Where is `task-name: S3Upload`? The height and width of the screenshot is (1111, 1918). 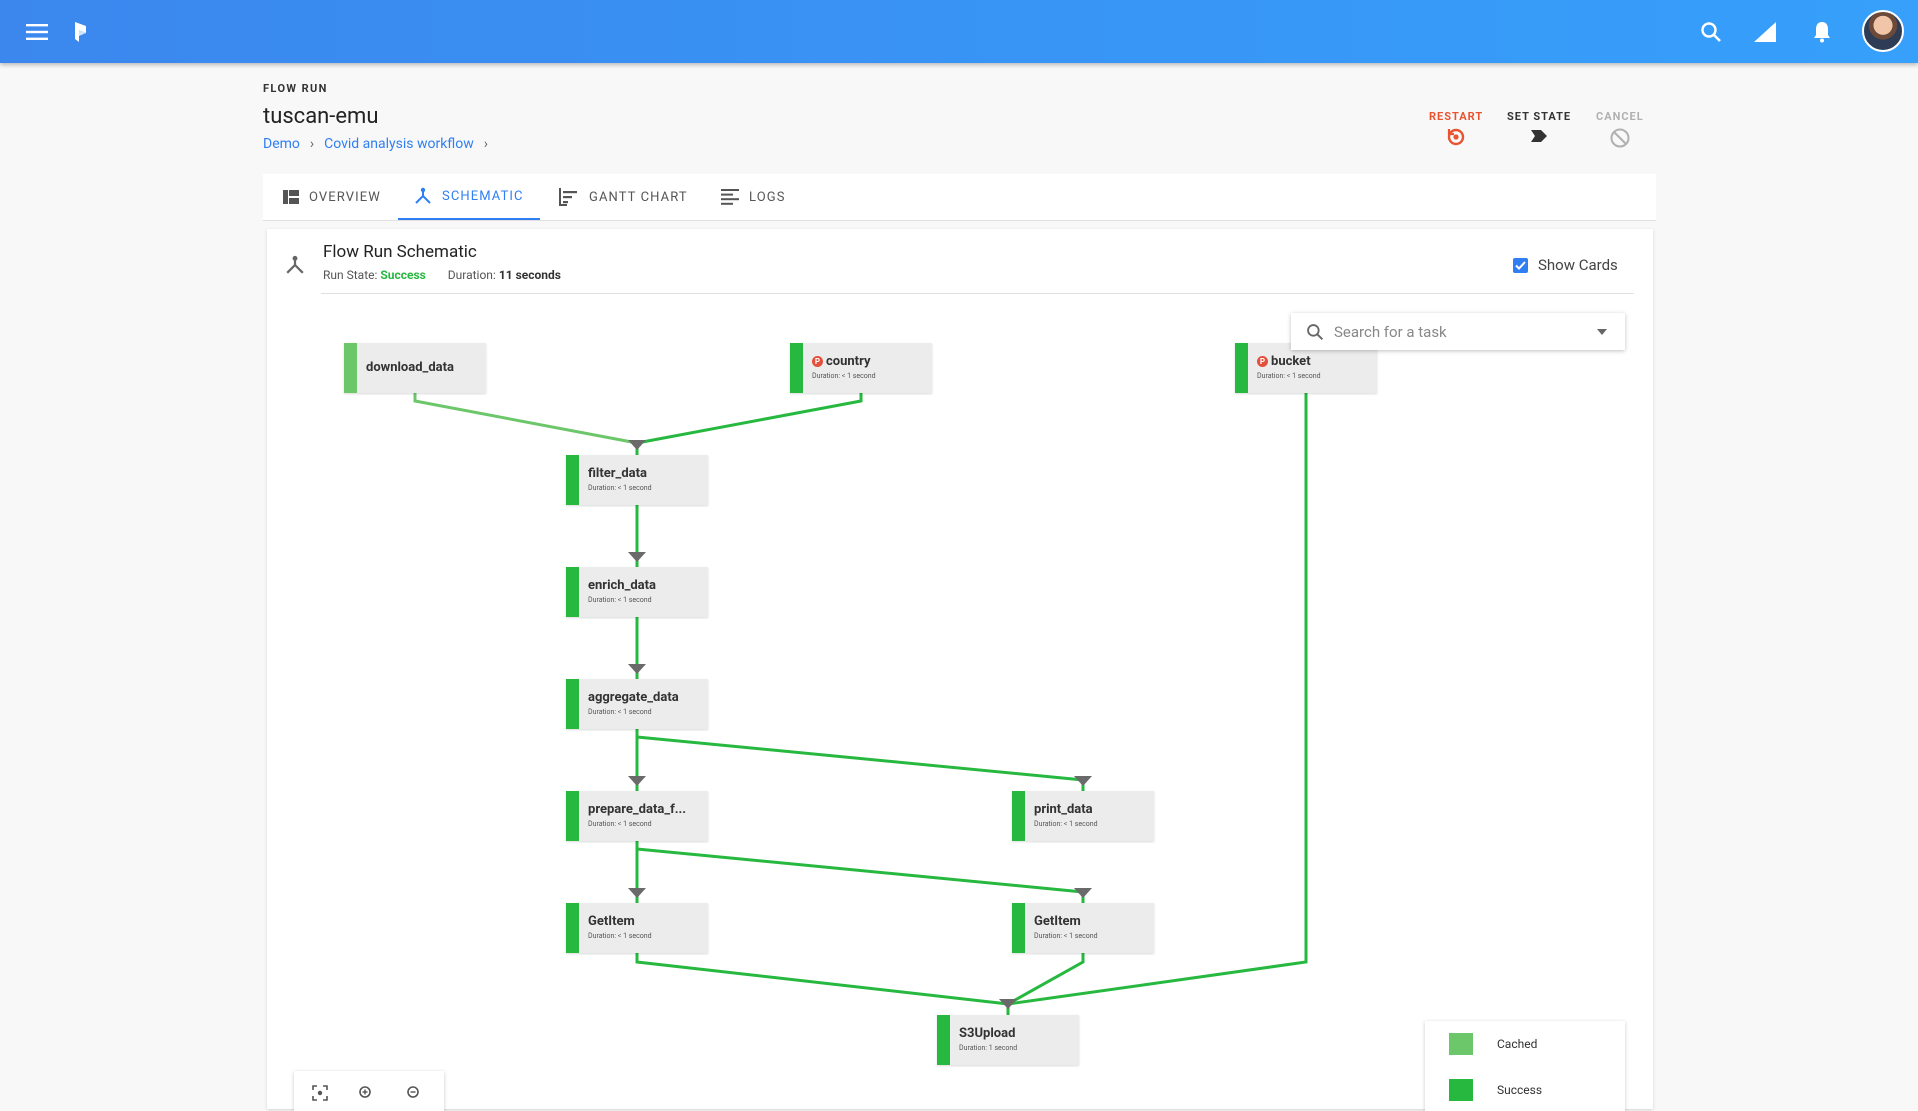 task-name: S3Upload is located at coordinates (987, 1033).